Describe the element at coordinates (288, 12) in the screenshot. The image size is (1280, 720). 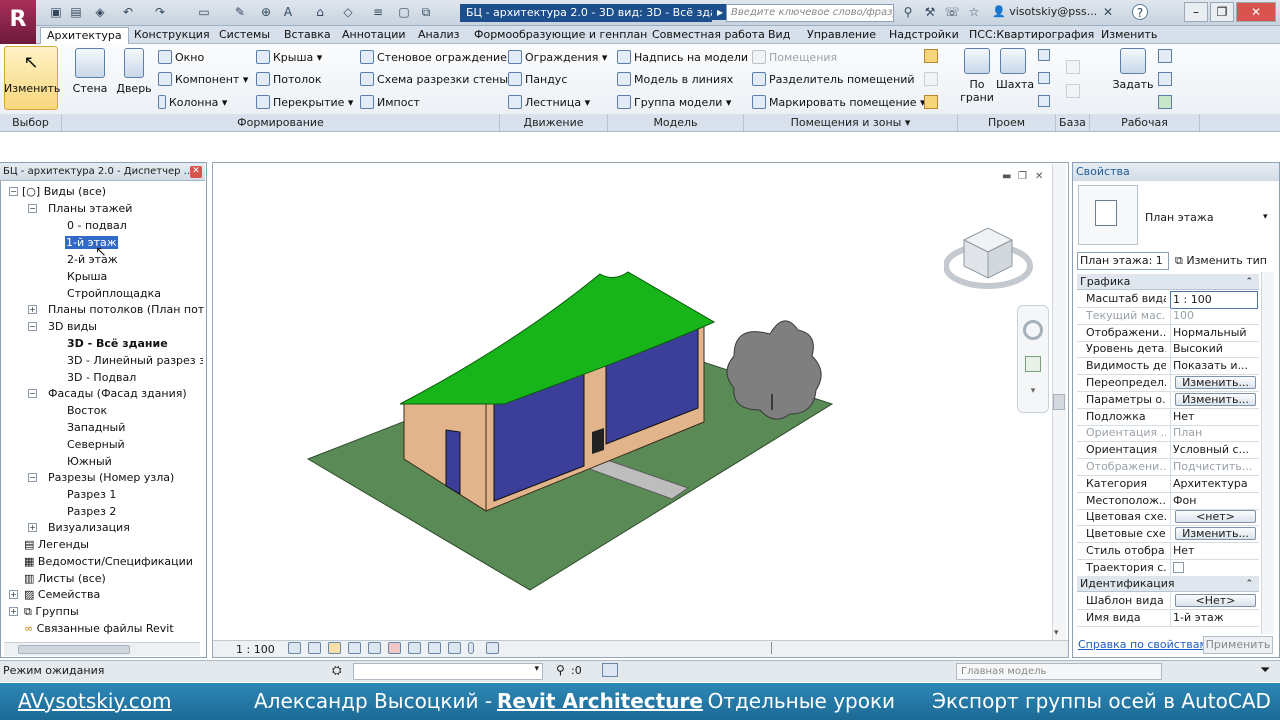
I see `text-icon: A` at that location.